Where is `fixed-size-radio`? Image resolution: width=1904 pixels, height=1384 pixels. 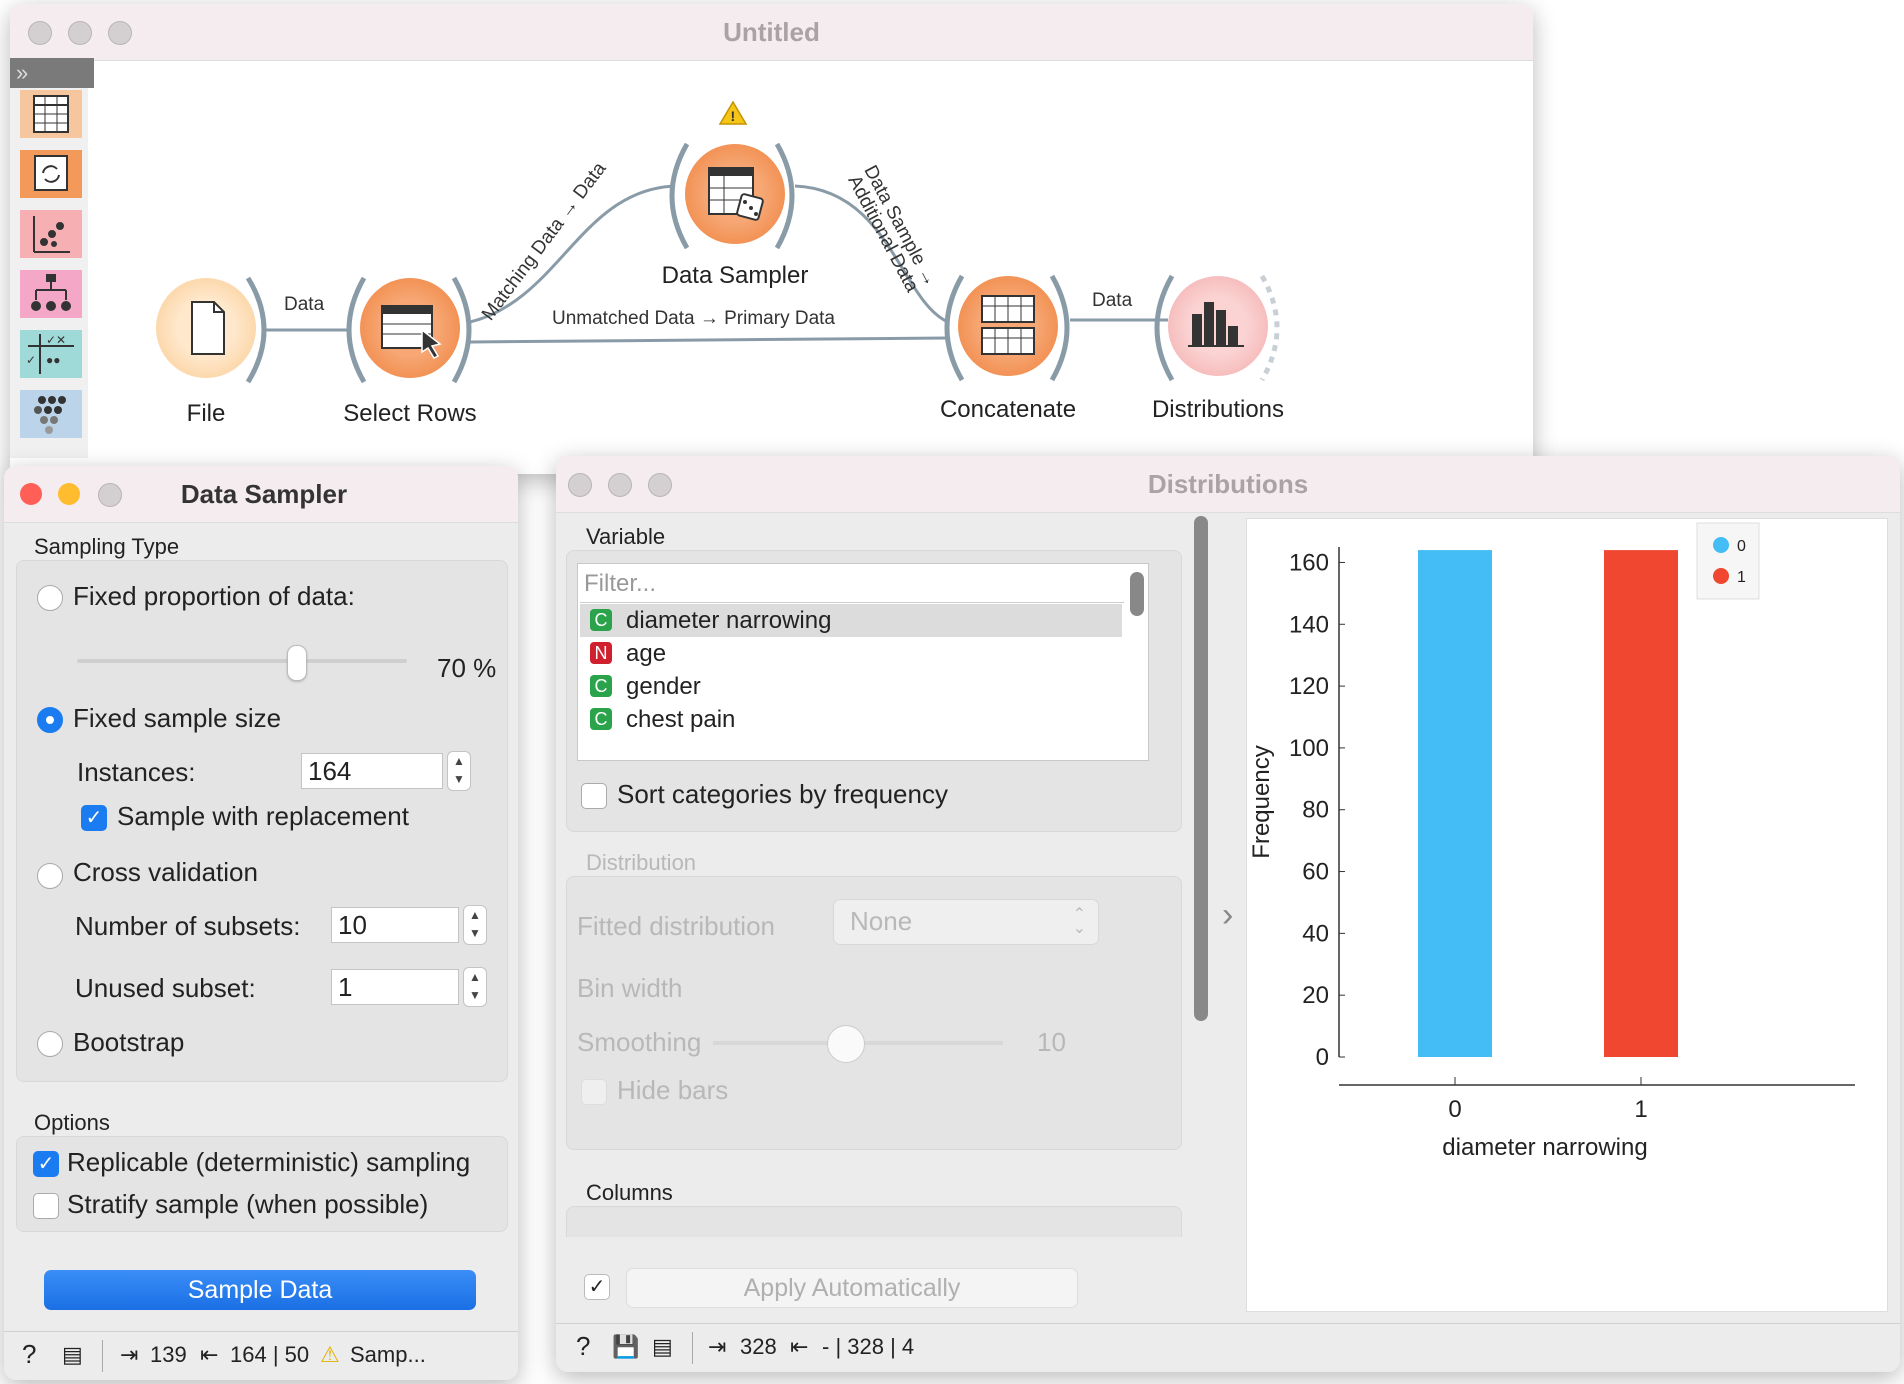 fixed-size-radio is located at coordinates (50, 720).